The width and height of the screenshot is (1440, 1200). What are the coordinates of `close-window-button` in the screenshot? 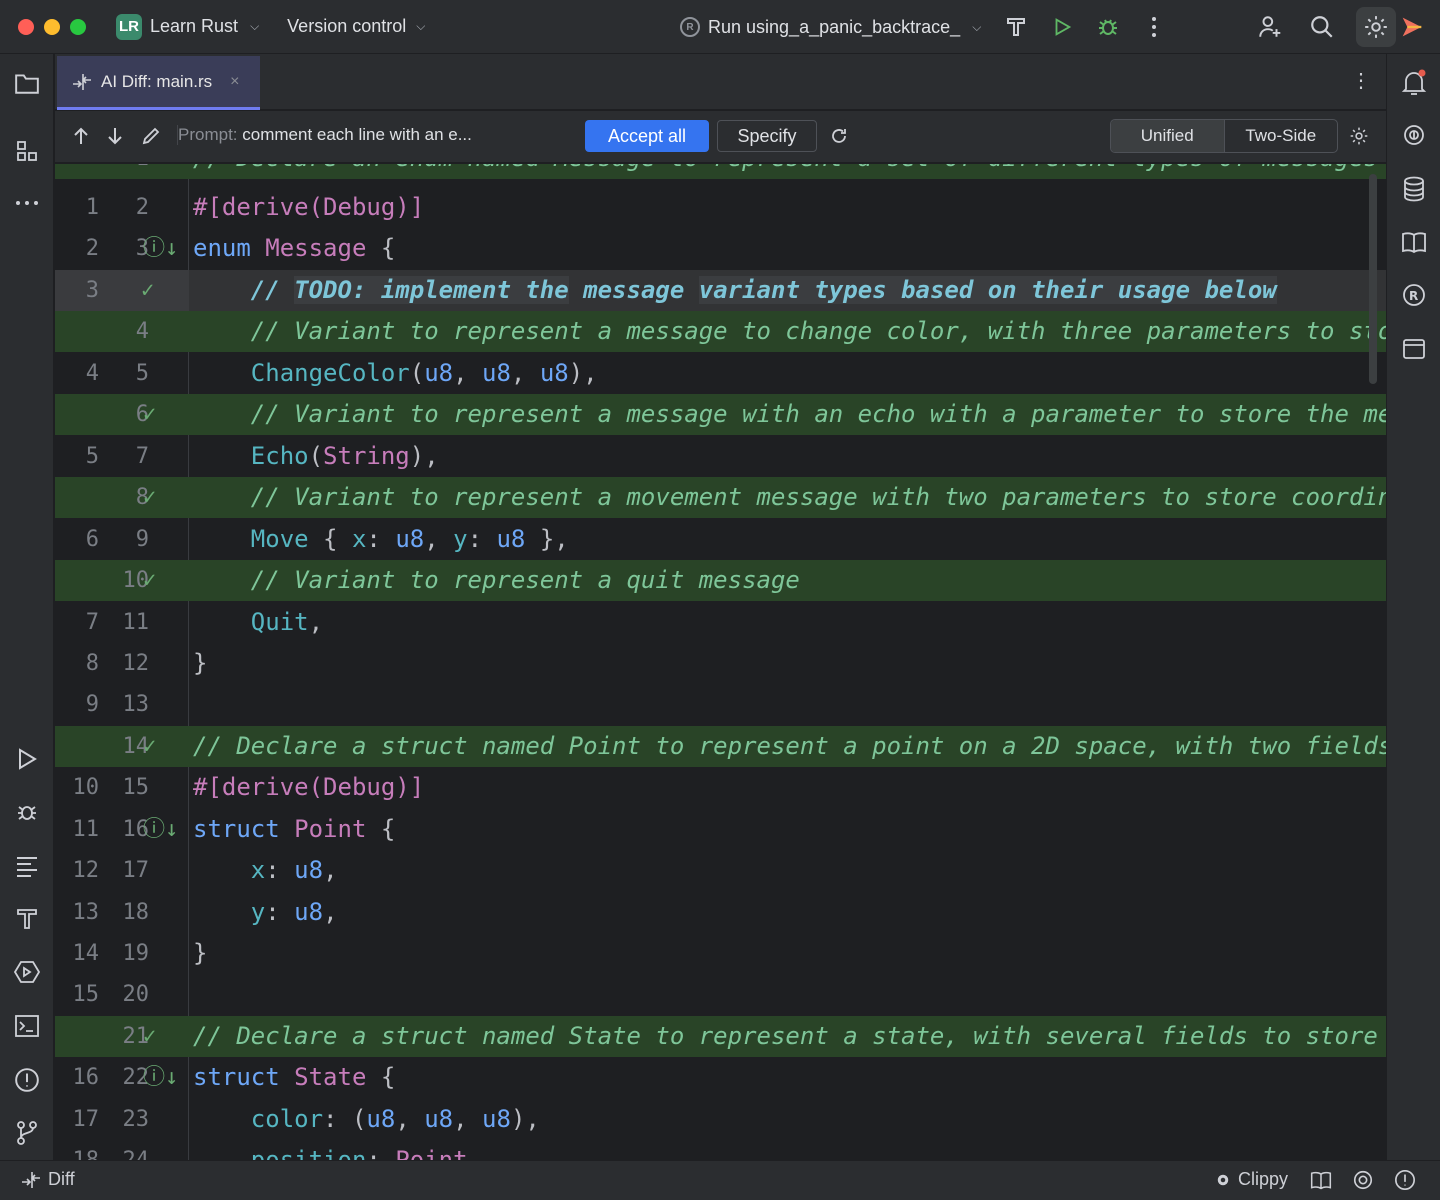 It's located at (26, 26).